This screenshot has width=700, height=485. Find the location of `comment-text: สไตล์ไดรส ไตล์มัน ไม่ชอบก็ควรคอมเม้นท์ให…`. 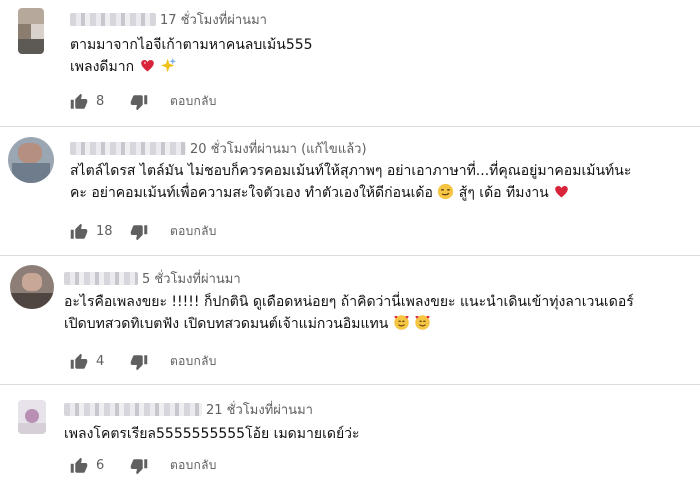

comment-text: สไตล์ไดรส ไตล์มัน ไม่ชอบก็ควรคอมเม้นท์ให… is located at coordinates (350, 182).